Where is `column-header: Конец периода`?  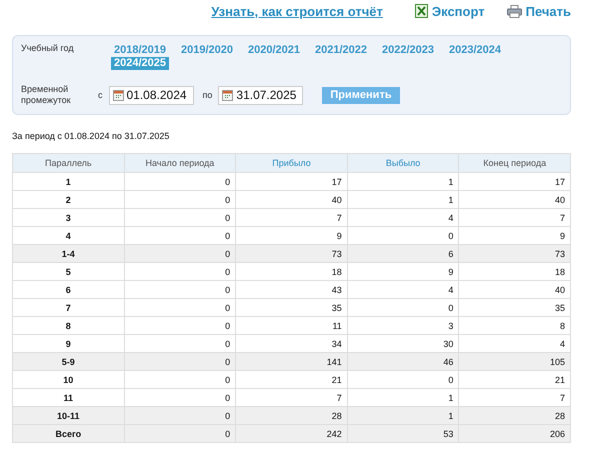 column-header: Конец периода is located at coordinates (514, 163).